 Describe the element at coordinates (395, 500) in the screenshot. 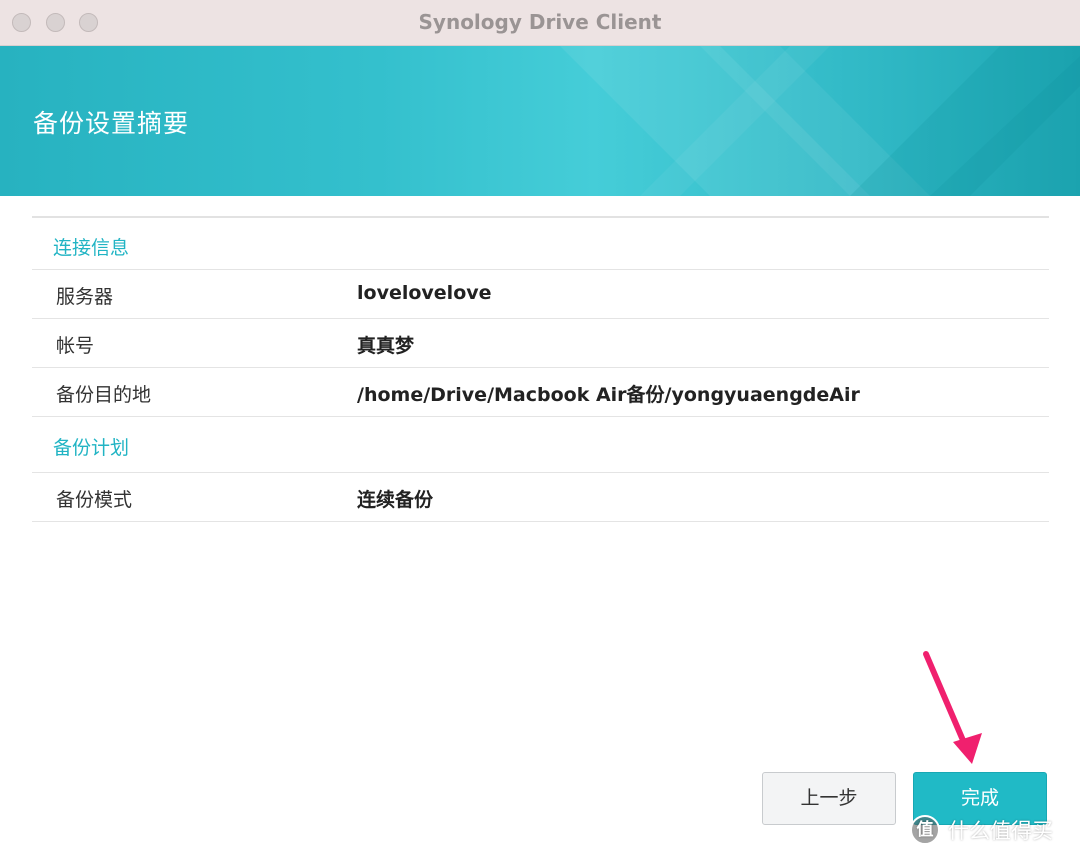

I see `row-value: 连续备份` at that location.